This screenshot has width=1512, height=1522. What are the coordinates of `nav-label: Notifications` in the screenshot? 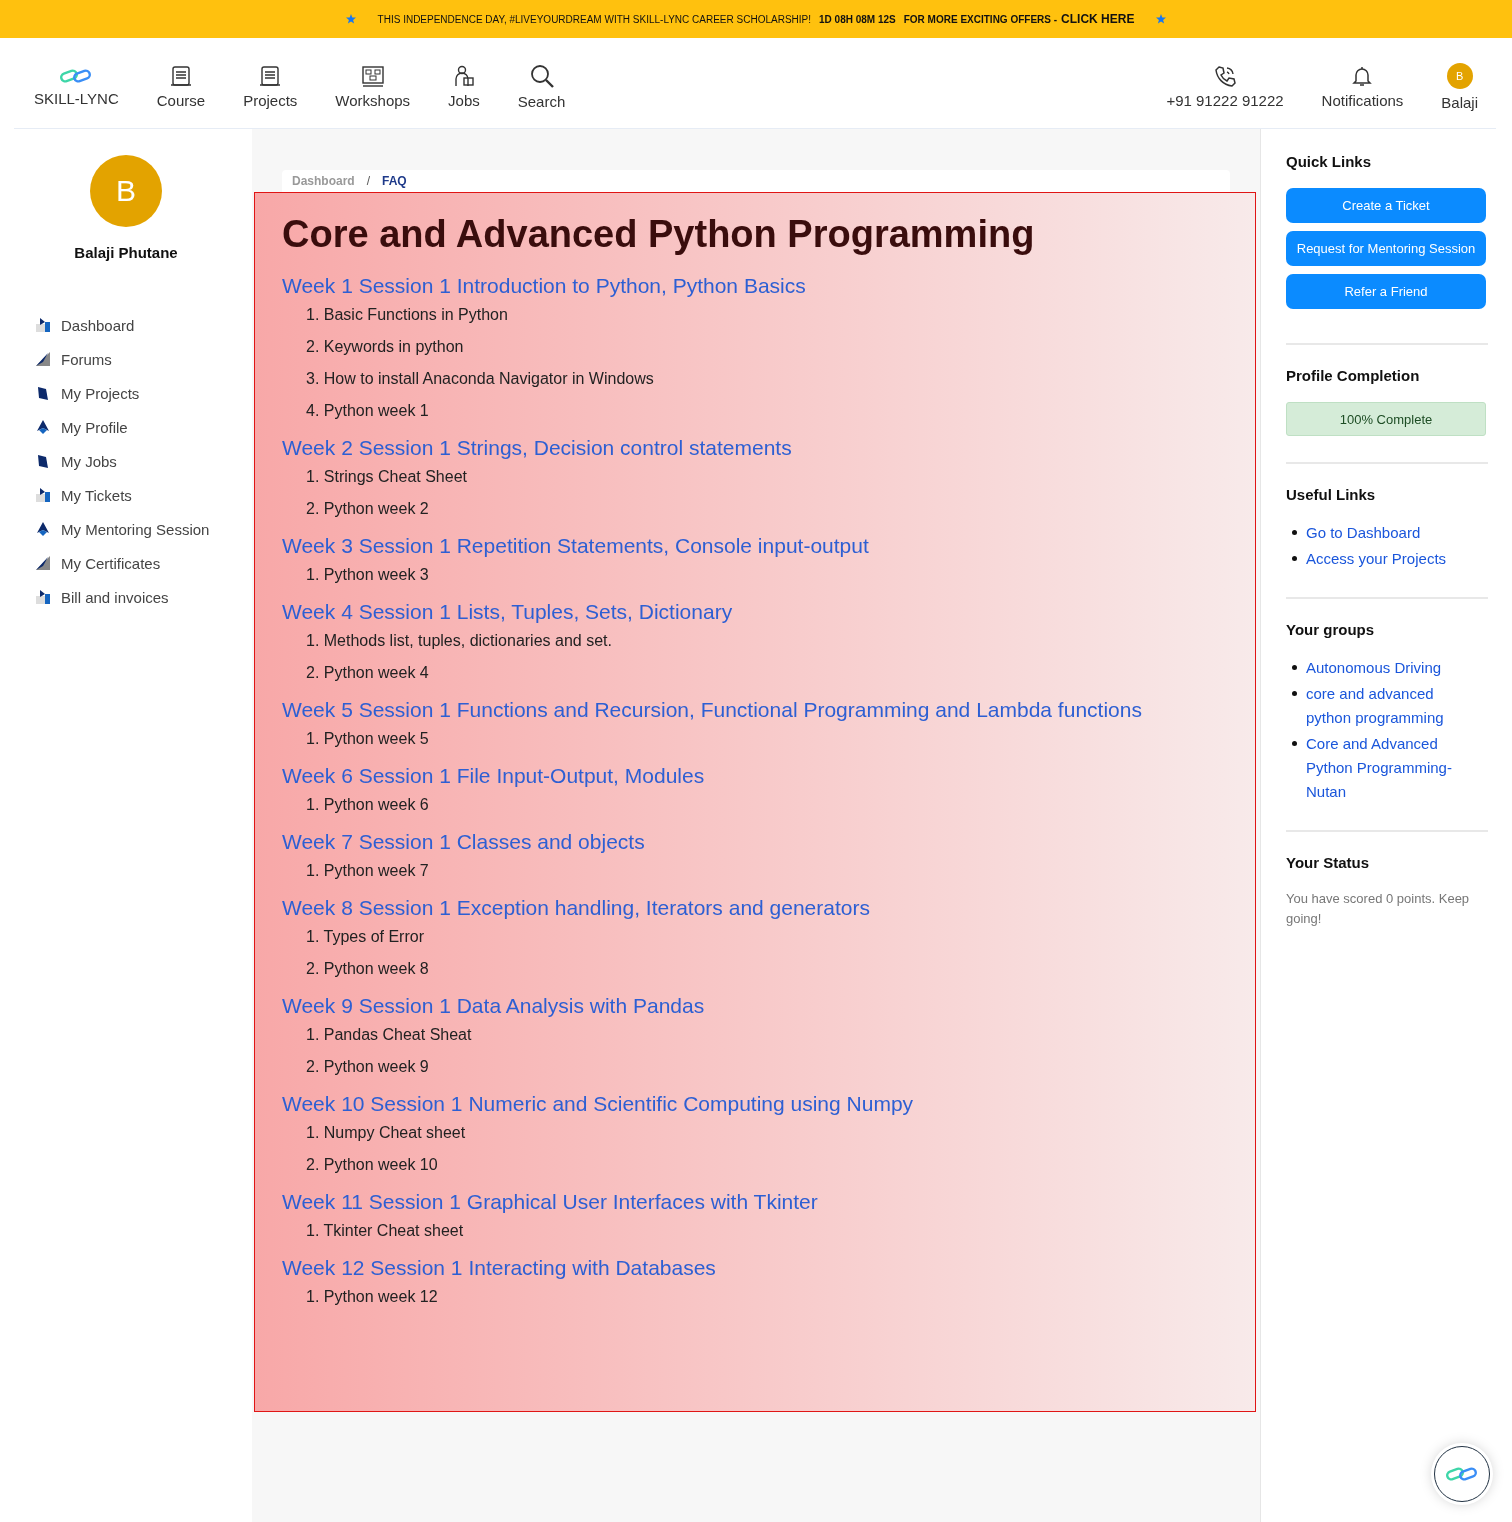 It's located at (1362, 100).